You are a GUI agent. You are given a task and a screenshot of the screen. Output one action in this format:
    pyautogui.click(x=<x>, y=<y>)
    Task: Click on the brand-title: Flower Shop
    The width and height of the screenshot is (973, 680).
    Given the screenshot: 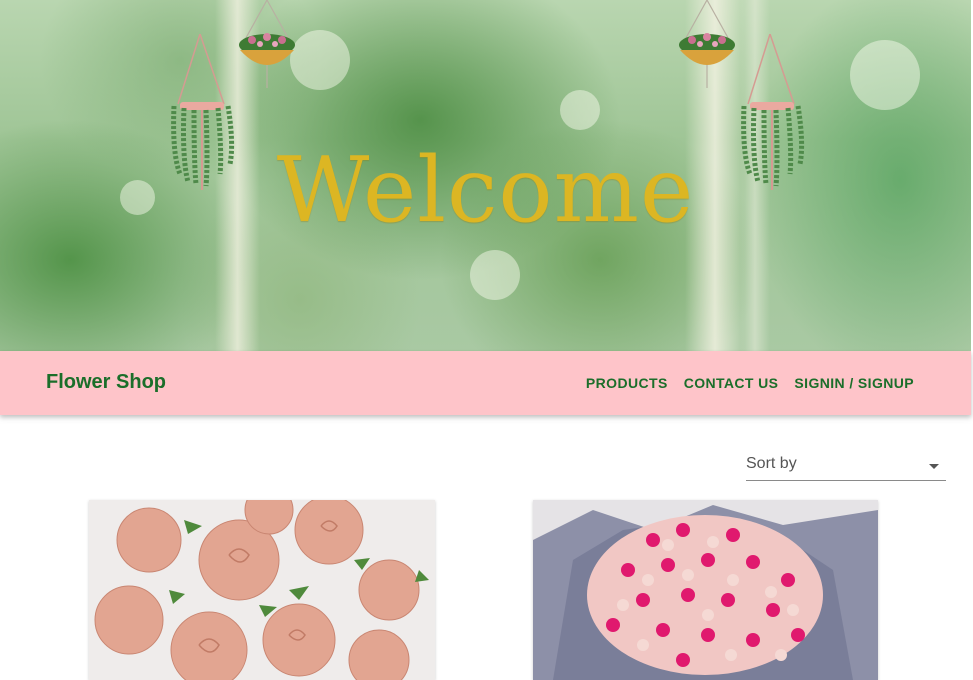 What is the action you would take?
    pyautogui.click(x=106, y=382)
    